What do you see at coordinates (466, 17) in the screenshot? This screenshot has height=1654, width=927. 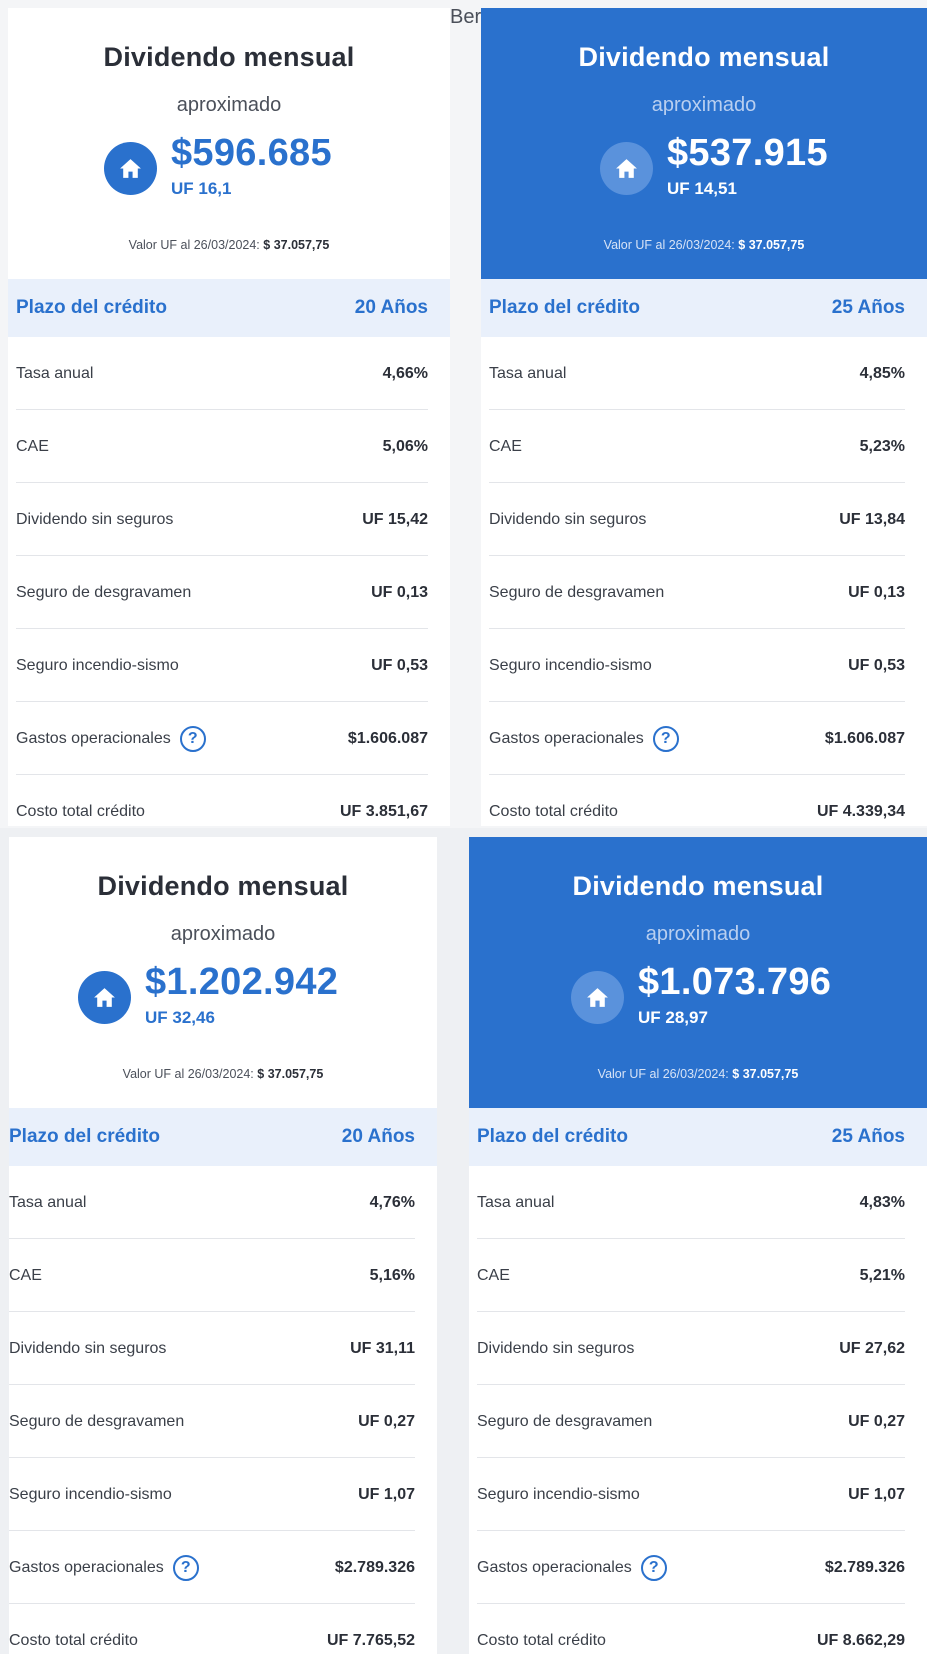 I see `background-peek-text: Ber` at bounding box center [466, 17].